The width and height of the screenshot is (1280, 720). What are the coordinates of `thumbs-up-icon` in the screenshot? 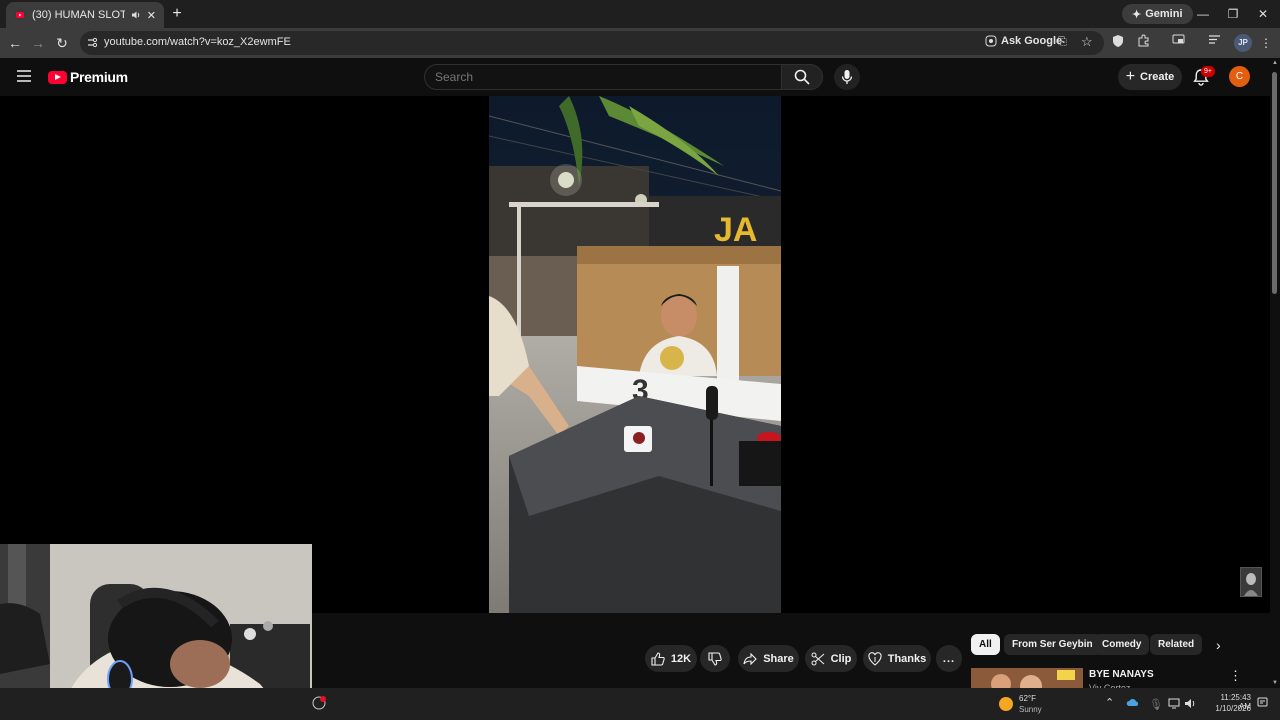 It's located at (658, 658).